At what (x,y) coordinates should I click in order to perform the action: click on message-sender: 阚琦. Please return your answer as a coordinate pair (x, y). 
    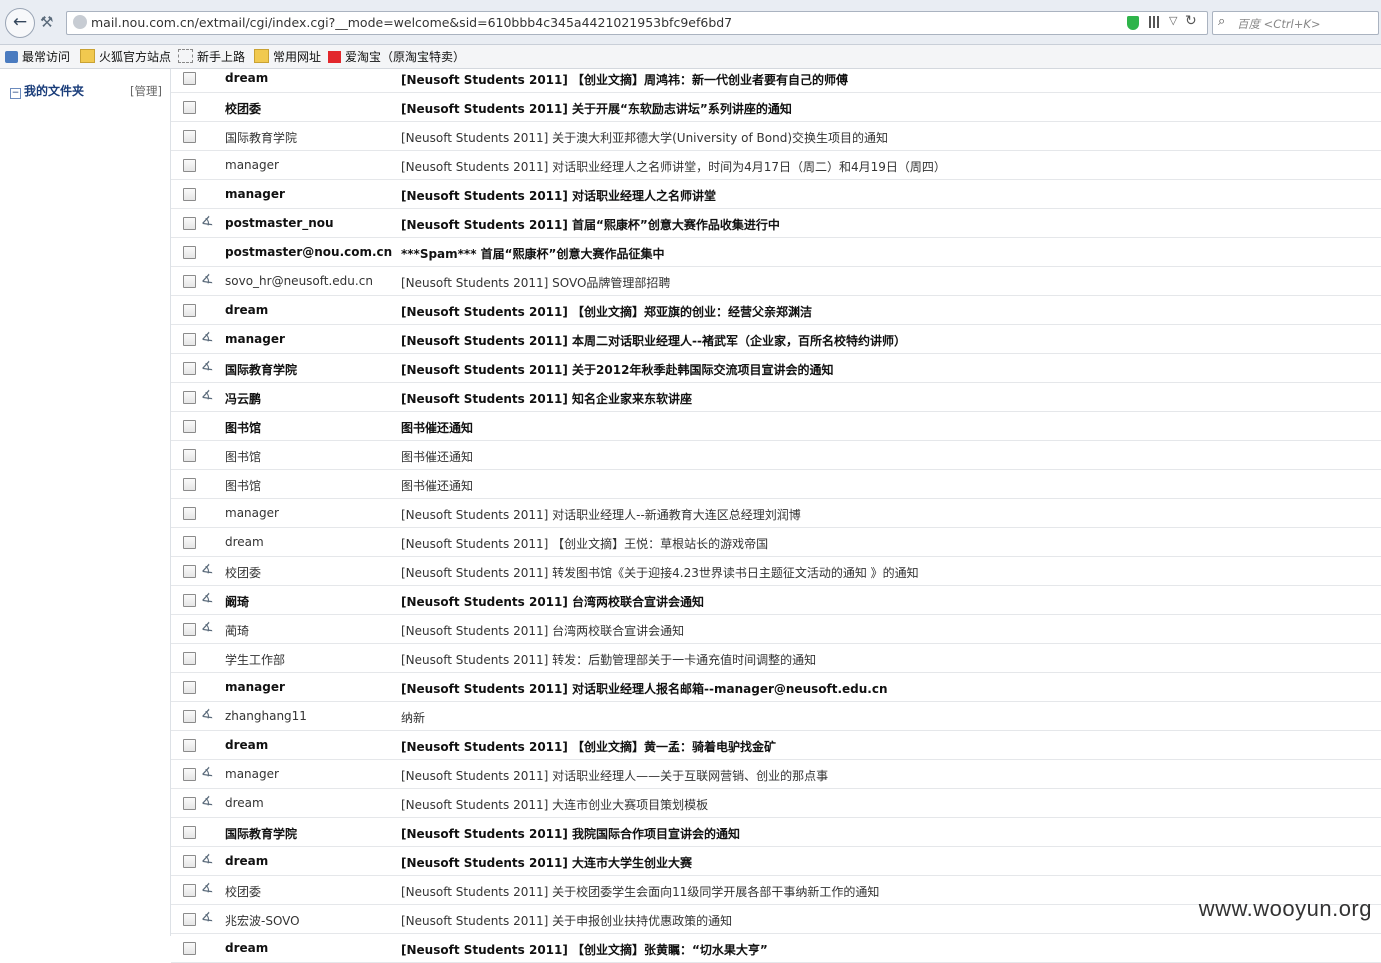
    Looking at the image, I should click on (237, 601).